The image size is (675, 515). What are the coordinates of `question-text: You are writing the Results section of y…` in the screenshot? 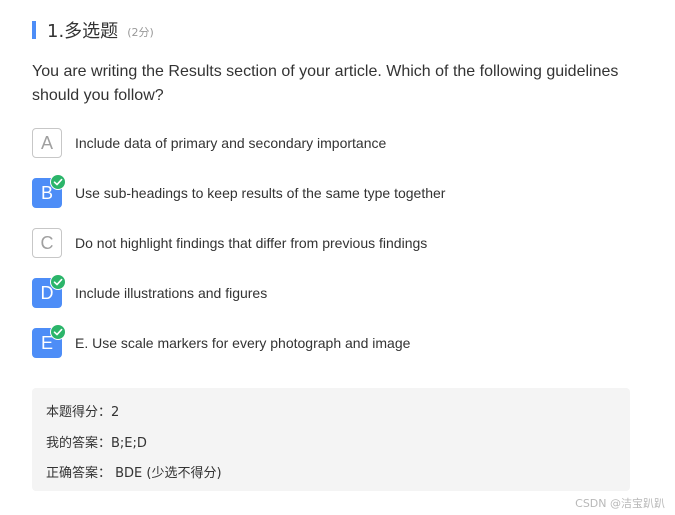 It's located at (325, 83).